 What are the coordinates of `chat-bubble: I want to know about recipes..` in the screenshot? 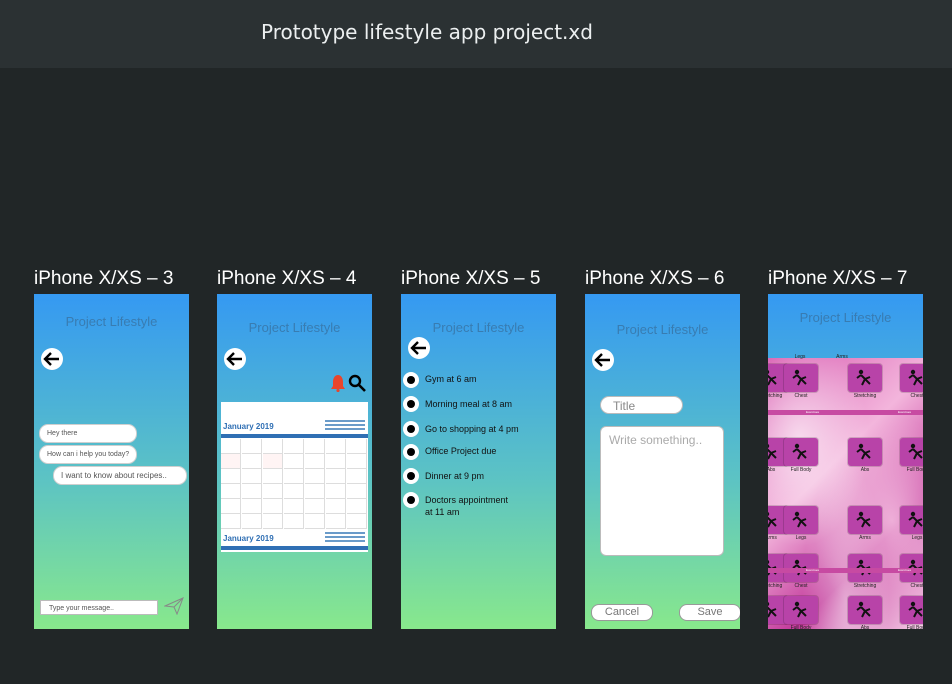 It's located at (120, 475).